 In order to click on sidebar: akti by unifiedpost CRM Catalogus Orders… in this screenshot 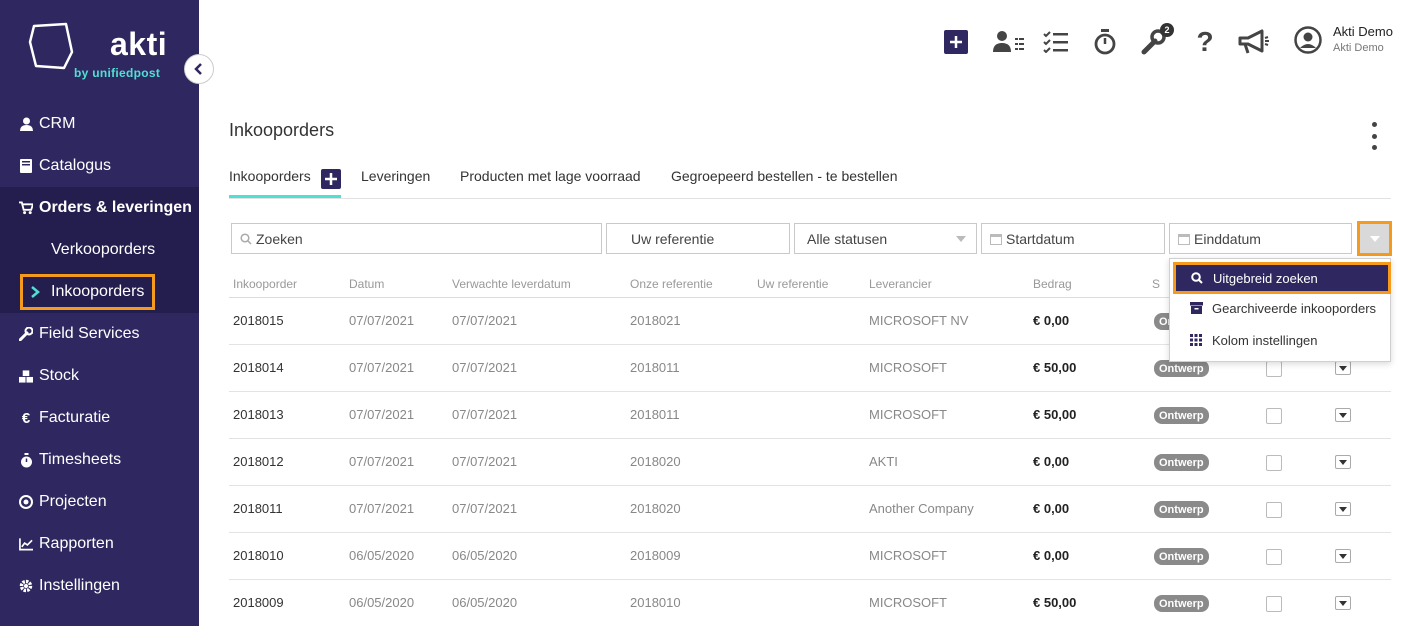, I will do `click(99, 313)`.